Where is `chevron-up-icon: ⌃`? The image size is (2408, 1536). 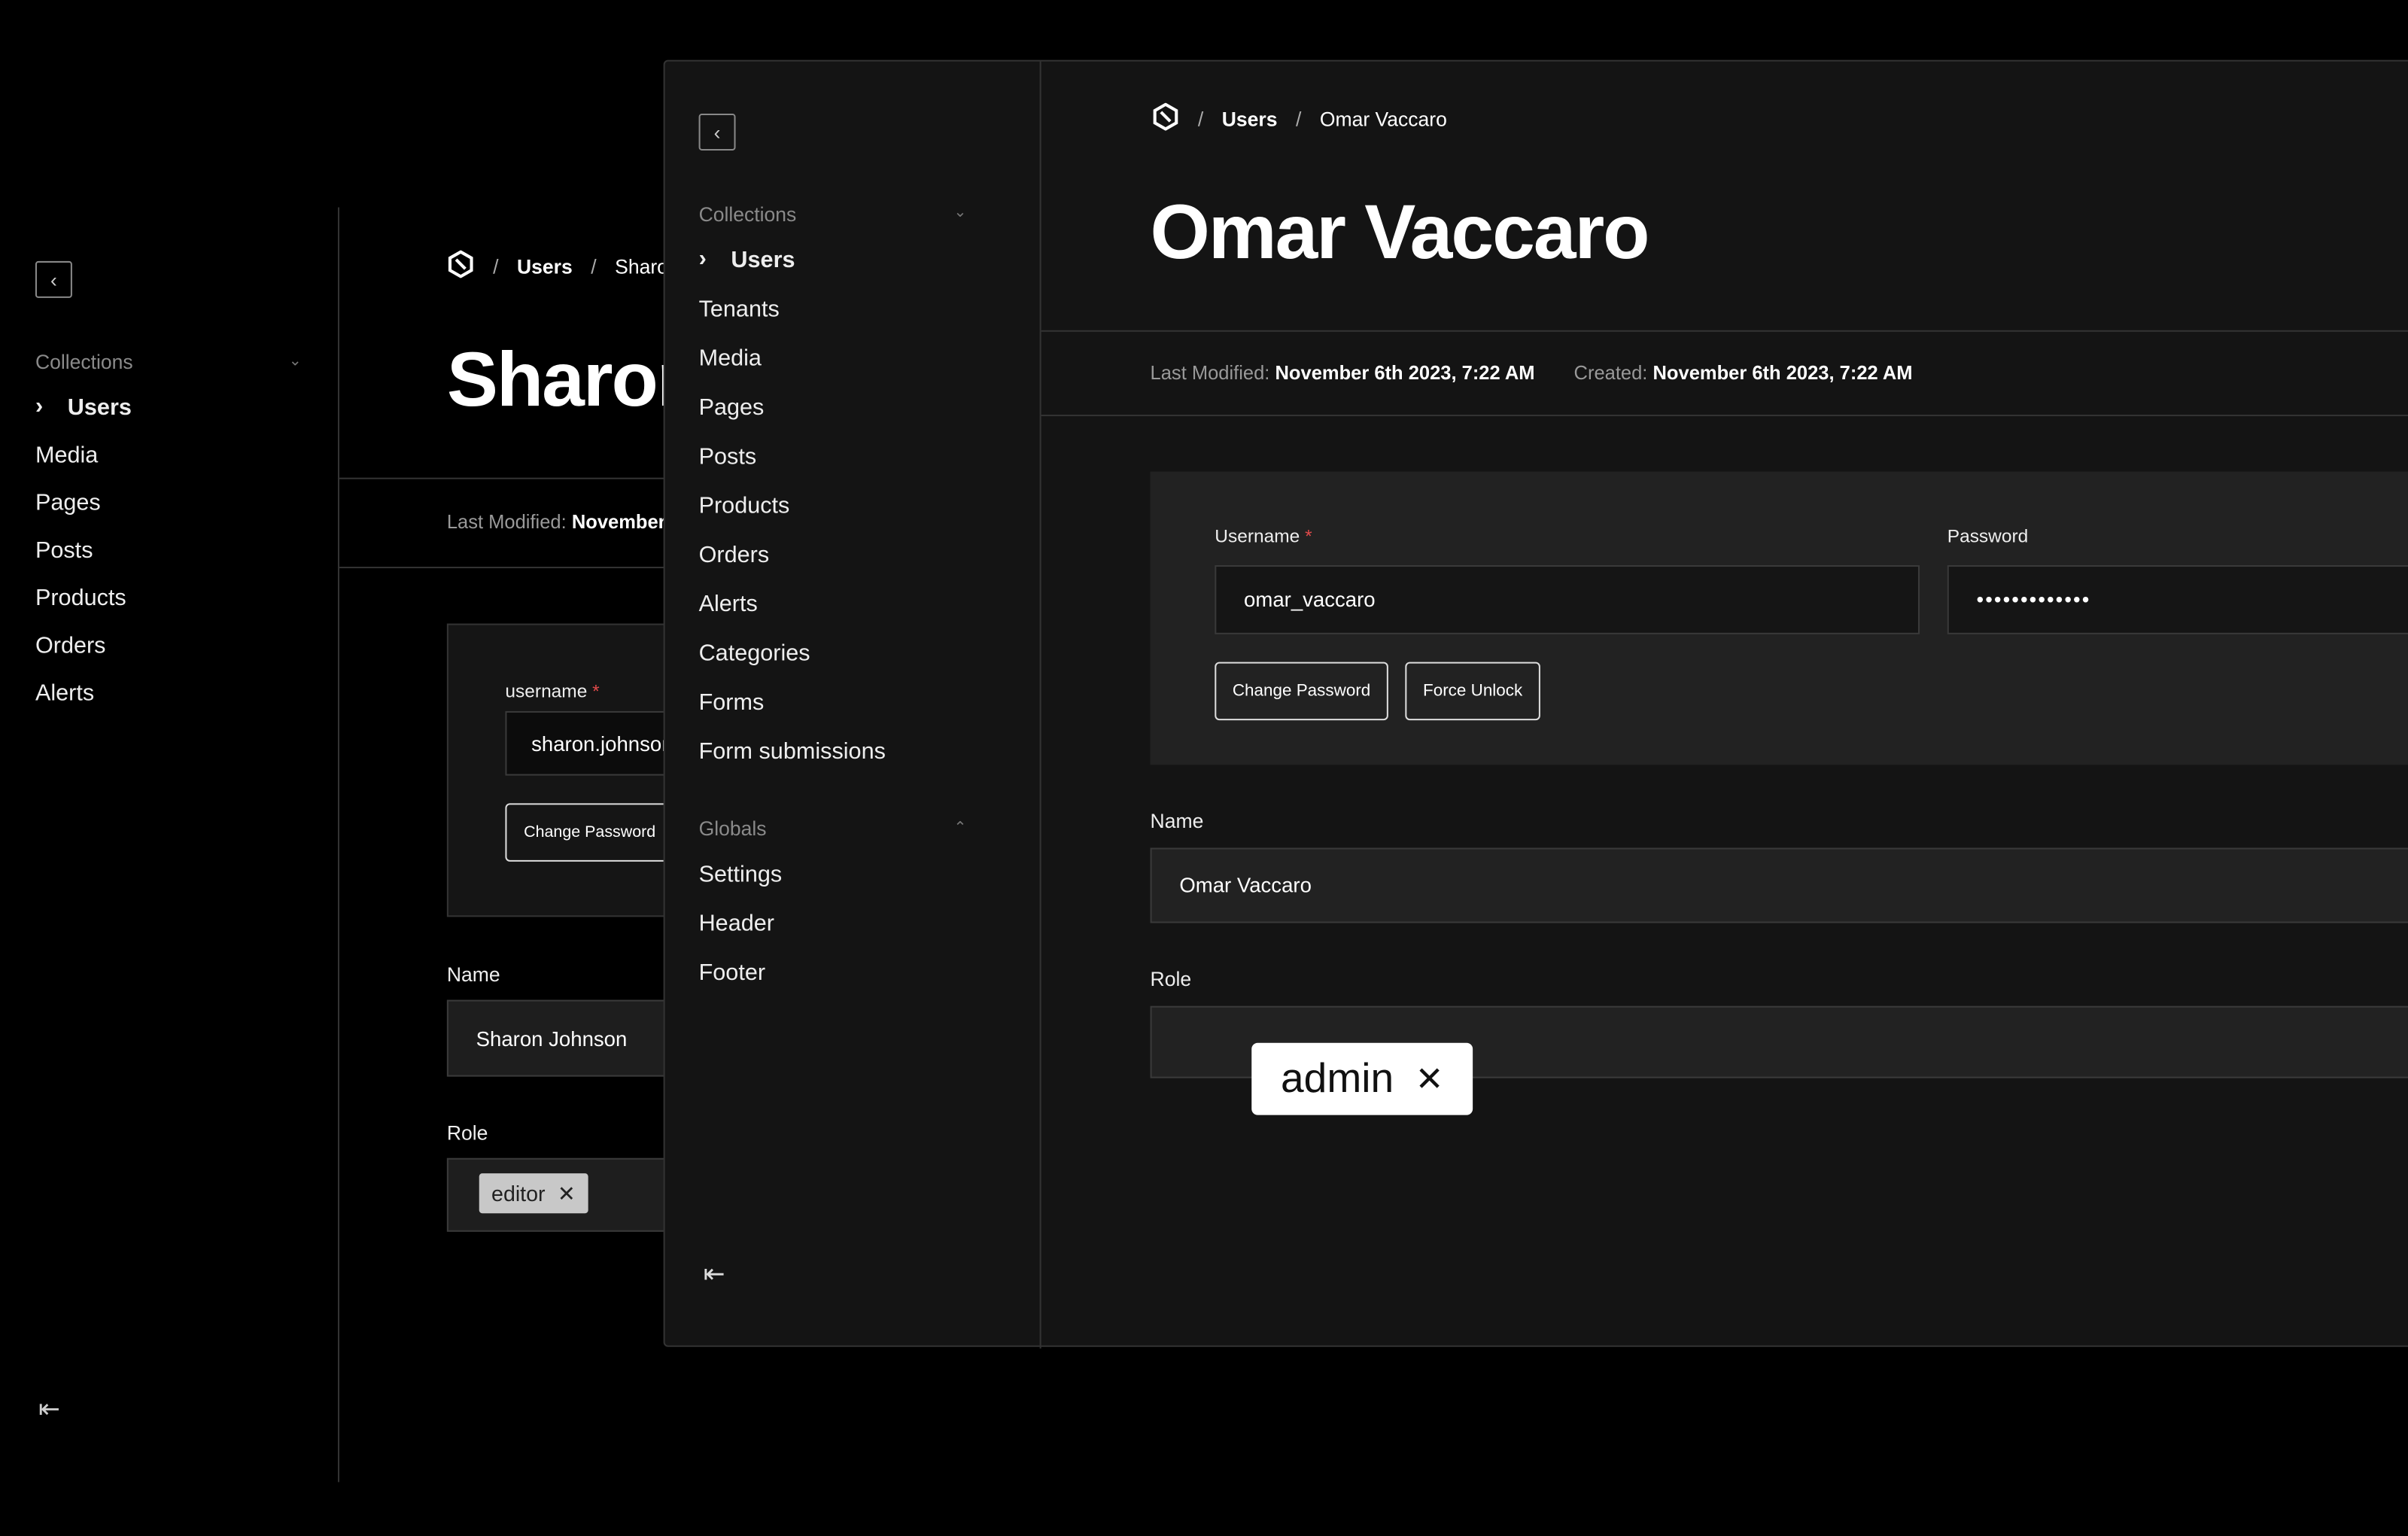
chevron-up-icon: ⌃ is located at coordinates (959, 829).